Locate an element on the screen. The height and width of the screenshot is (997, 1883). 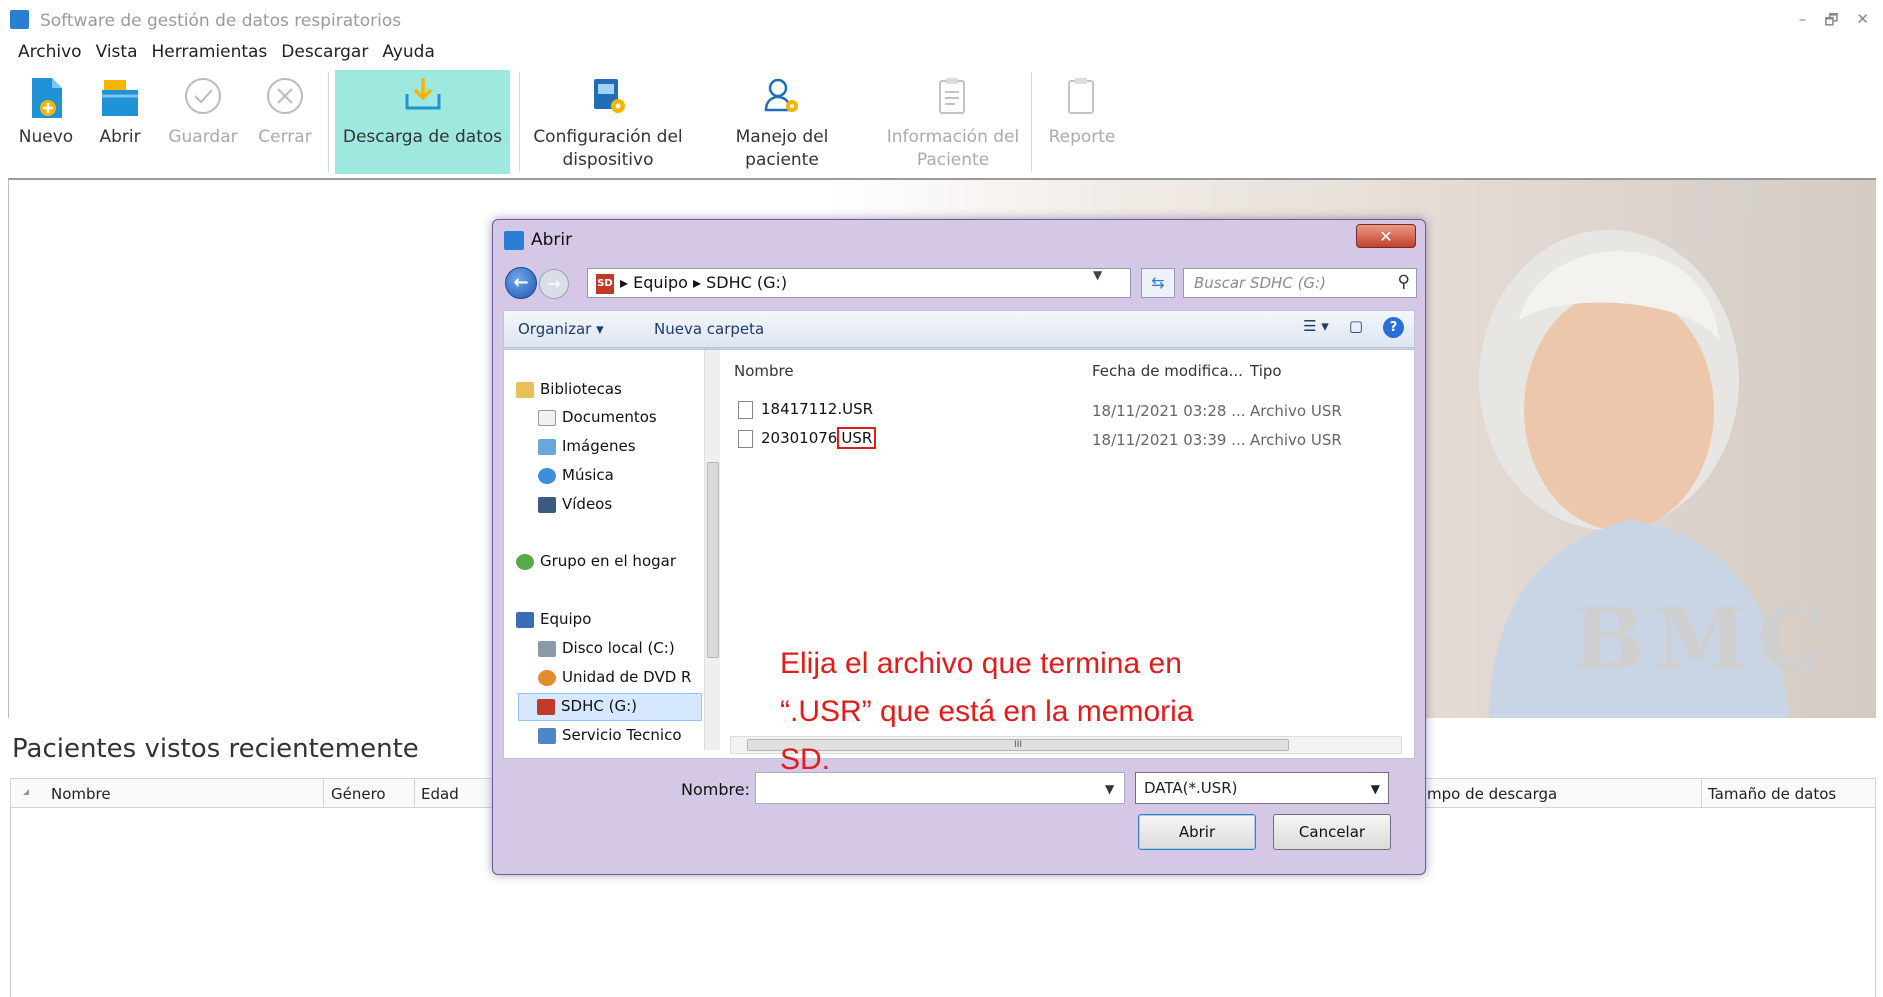
close-button: Cerrar is located at coordinates (285, 122).